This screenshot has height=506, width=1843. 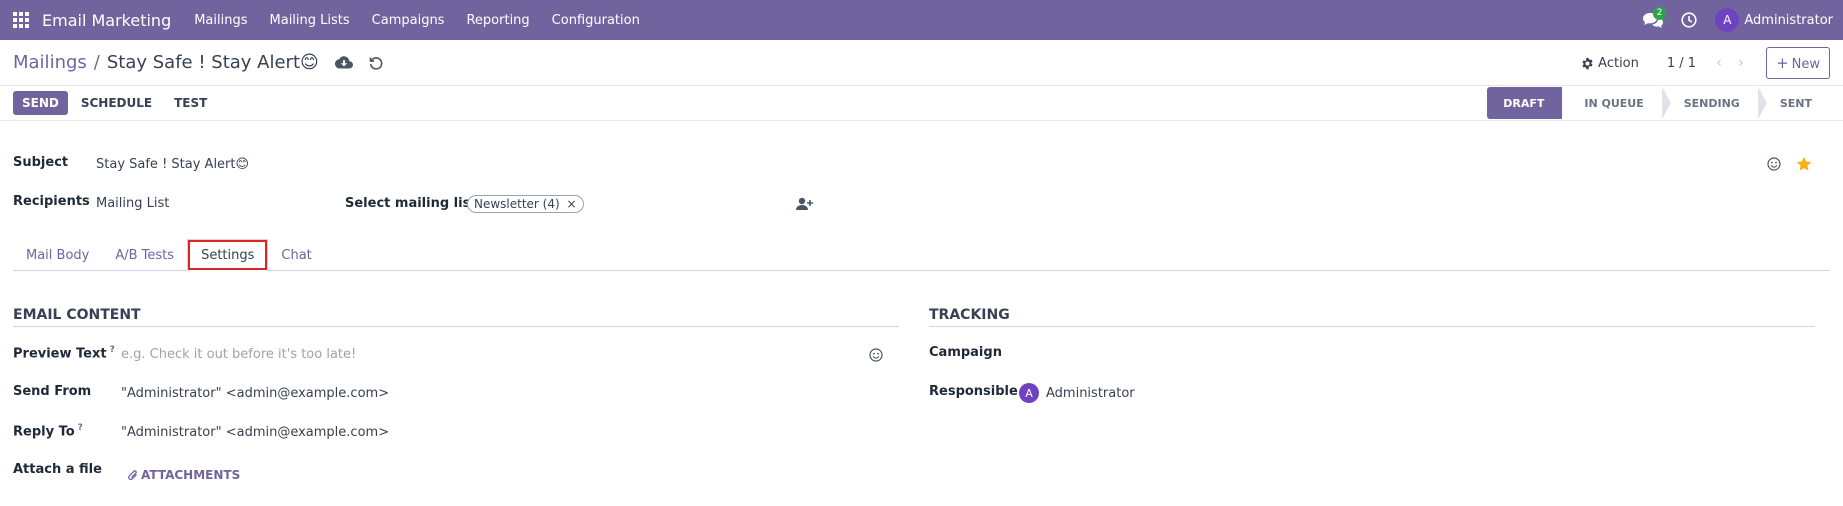 I want to click on pager-previous-icon: ‹, so click(x=1719, y=63).